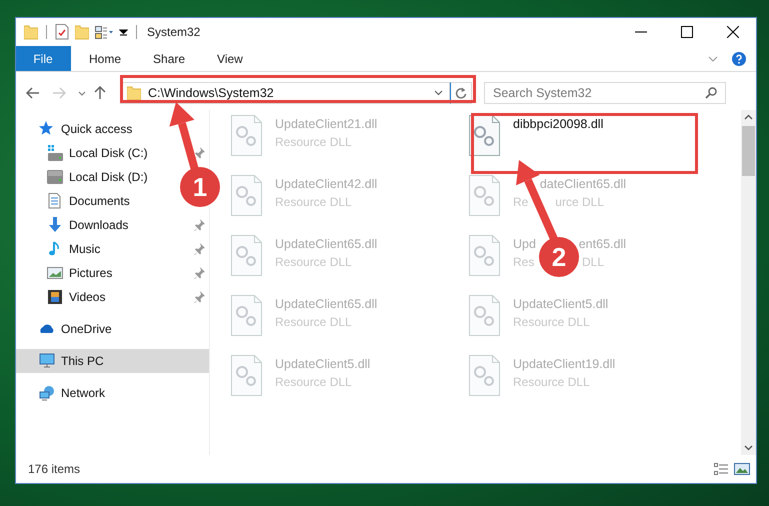 This screenshot has height=506, width=769. What do you see at coordinates (742, 469) in the screenshot?
I see `large-icons-view-icon` at bounding box center [742, 469].